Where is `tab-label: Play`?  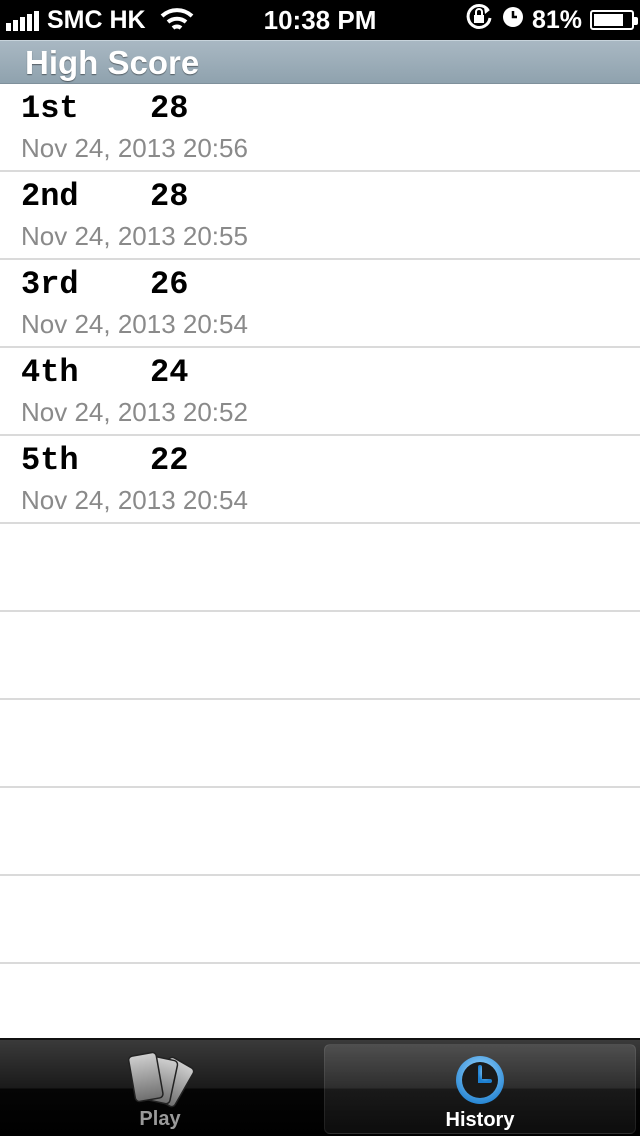
tab-label: Play is located at coordinates (160, 1119).